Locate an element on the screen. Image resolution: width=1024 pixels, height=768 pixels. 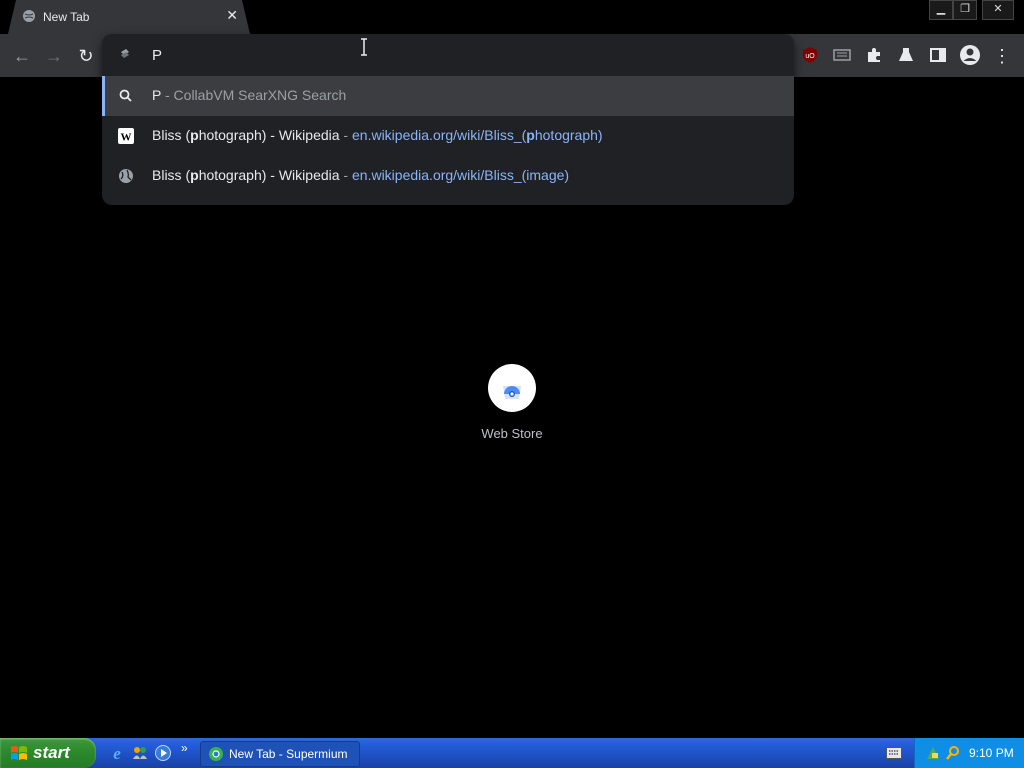
extension-grid-icon is located at coordinates (842, 55).